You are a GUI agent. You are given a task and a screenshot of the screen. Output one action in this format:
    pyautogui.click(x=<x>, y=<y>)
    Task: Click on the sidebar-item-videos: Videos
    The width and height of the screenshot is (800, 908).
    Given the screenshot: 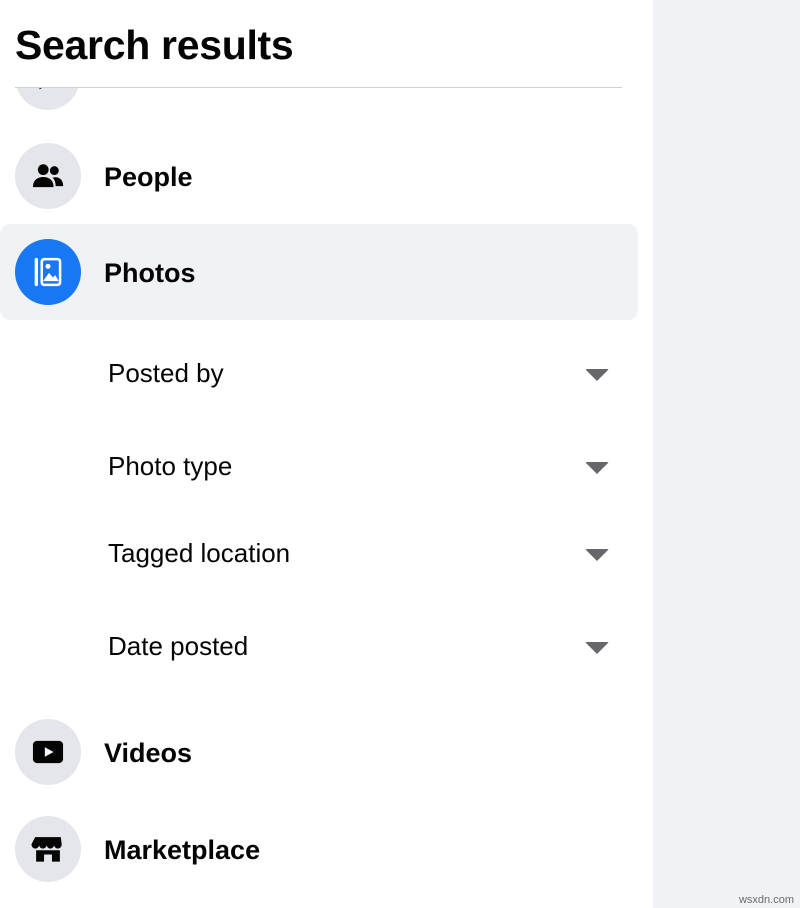 What is the action you would take?
    pyautogui.click(x=319, y=752)
    